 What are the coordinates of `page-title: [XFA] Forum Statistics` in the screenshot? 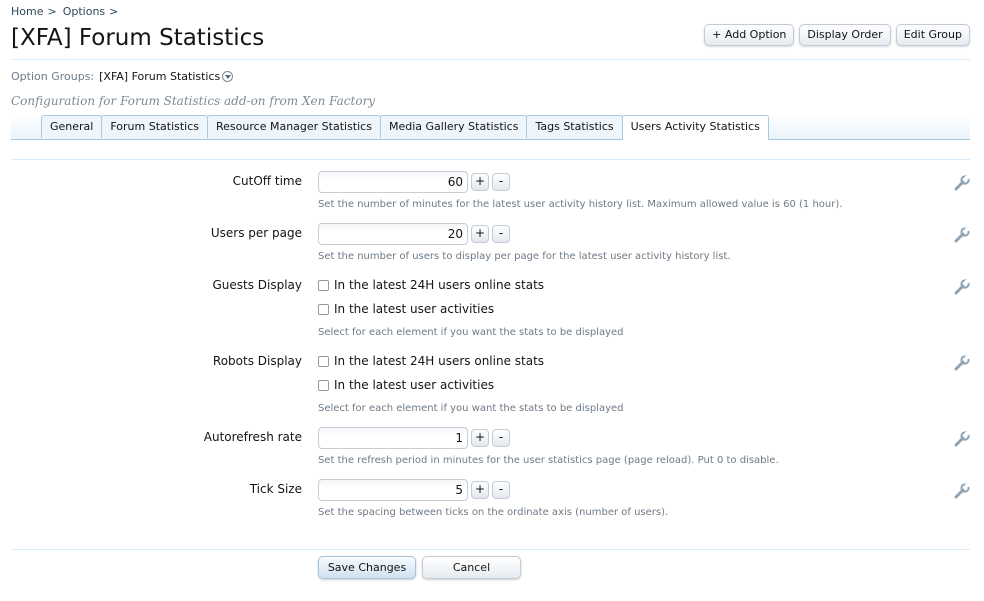 It's located at (138, 38).